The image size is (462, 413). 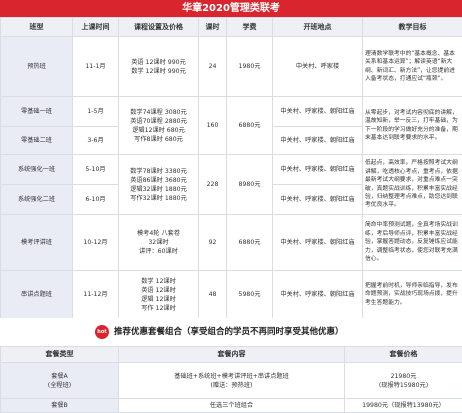 What do you see at coordinates (158, 180) in the screenshot?
I see `course-line: 英语86课时 3680元` at bounding box center [158, 180].